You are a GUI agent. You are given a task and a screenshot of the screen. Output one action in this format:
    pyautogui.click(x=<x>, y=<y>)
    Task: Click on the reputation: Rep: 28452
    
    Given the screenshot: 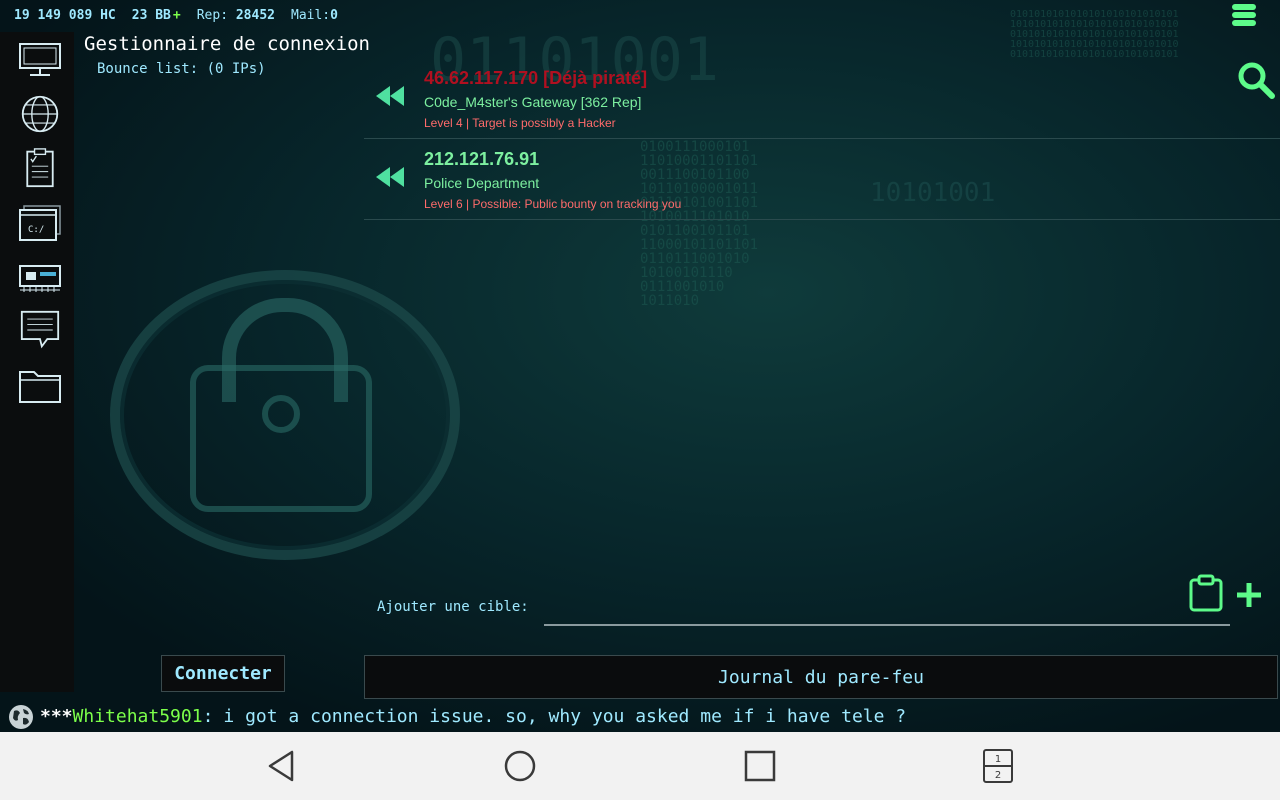 What is the action you would take?
    pyautogui.click(x=235, y=15)
    